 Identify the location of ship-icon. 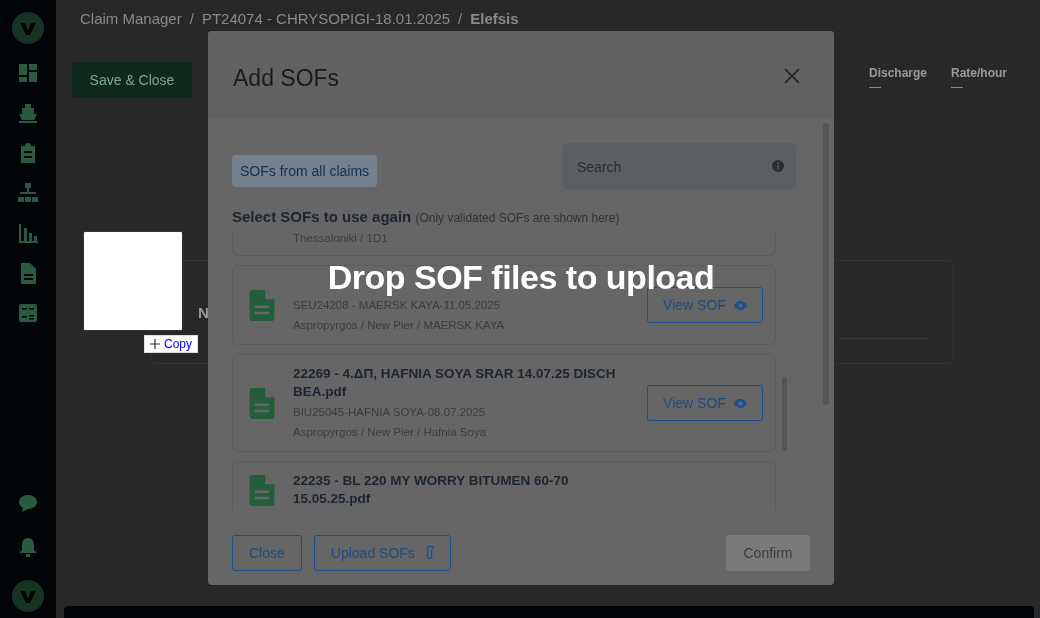
(28, 113).